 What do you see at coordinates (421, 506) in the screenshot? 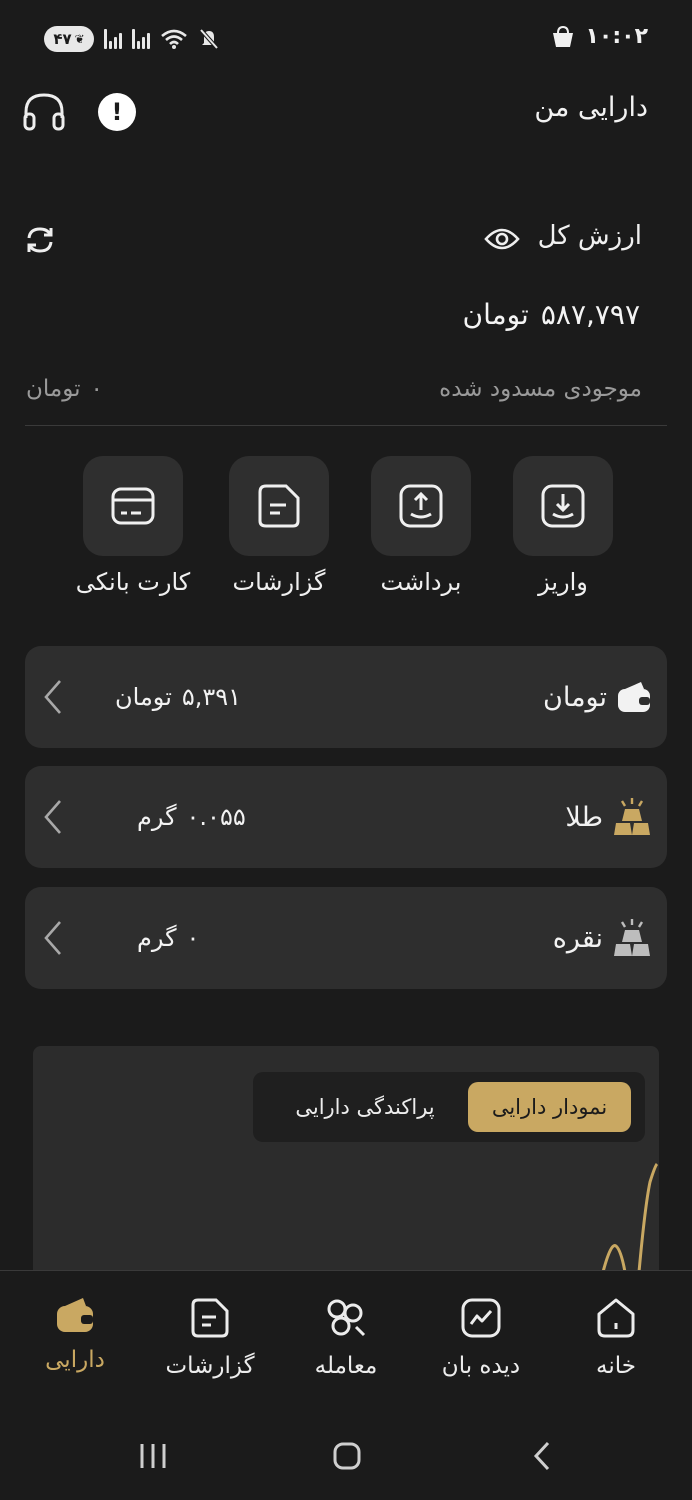
I see `withdraw-icon` at bounding box center [421, 506].